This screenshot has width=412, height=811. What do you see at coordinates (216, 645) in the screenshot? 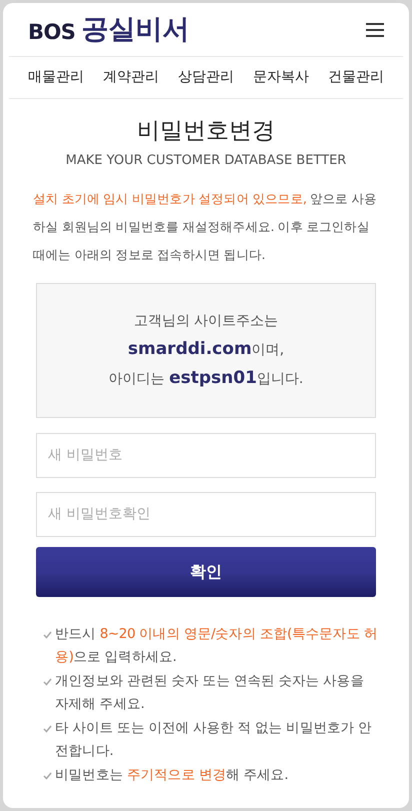
I see `note-text: 반드시 8~20 이내의 영문/숫자의 조합(특수문자도 허용)으로 입력하세요.` at bounding box center [216, 645].